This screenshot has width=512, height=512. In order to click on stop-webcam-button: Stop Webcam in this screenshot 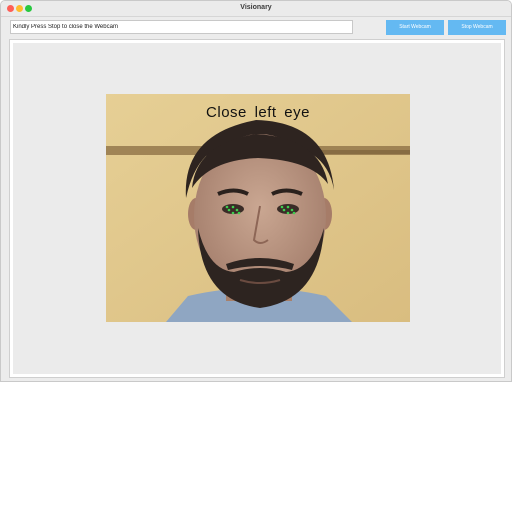, I will do `click(477, 27)`.